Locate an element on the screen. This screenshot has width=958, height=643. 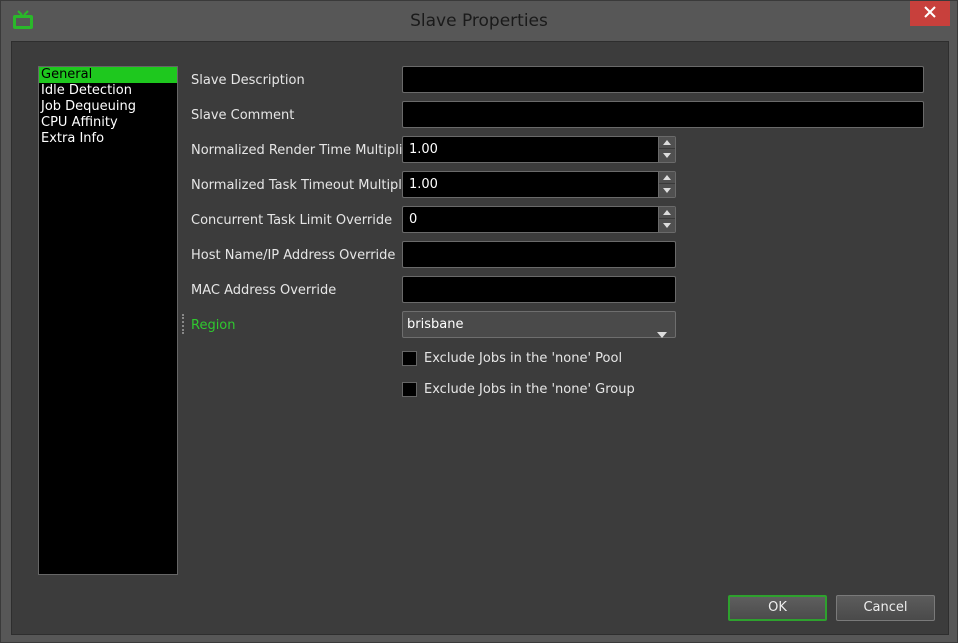
drag-handle is located at coordinates (183, 324).